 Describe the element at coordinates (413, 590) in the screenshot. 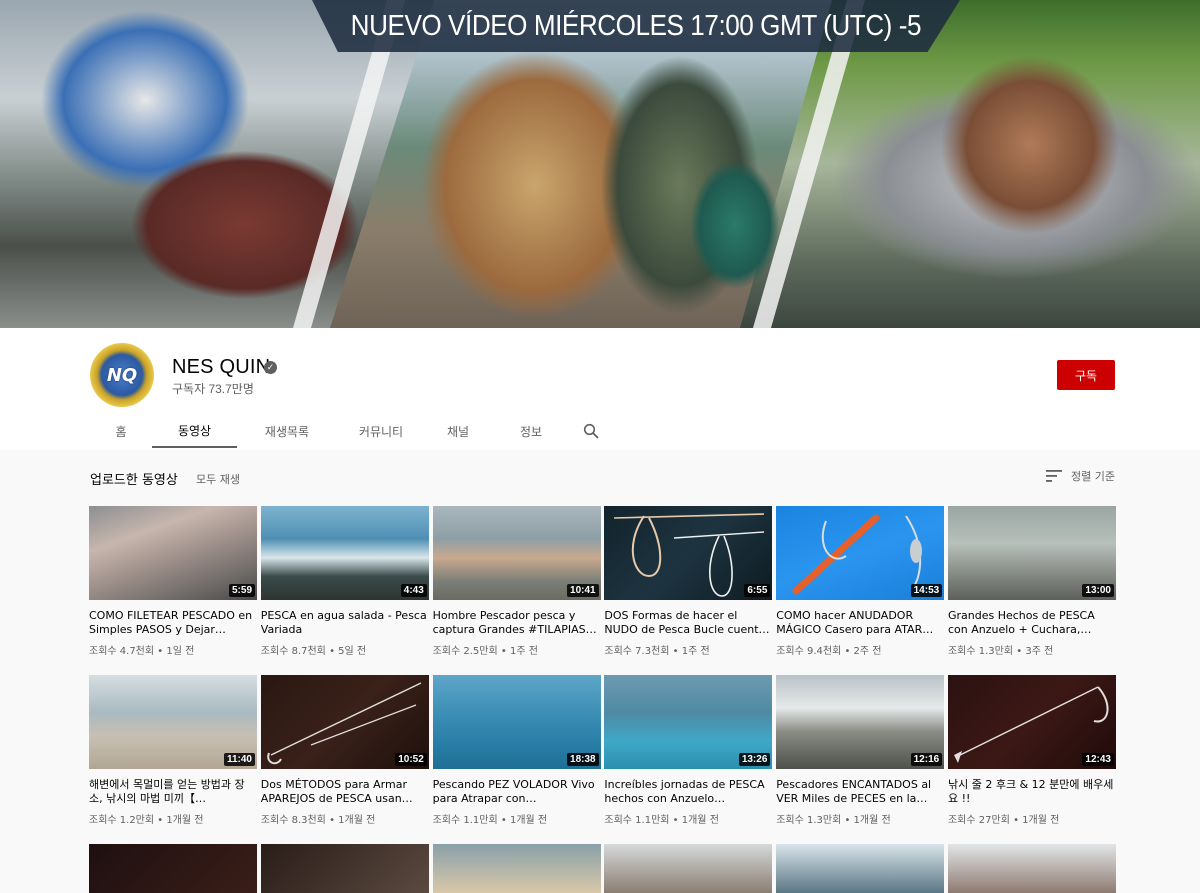

I see `video-duration: 4:43` at that location.